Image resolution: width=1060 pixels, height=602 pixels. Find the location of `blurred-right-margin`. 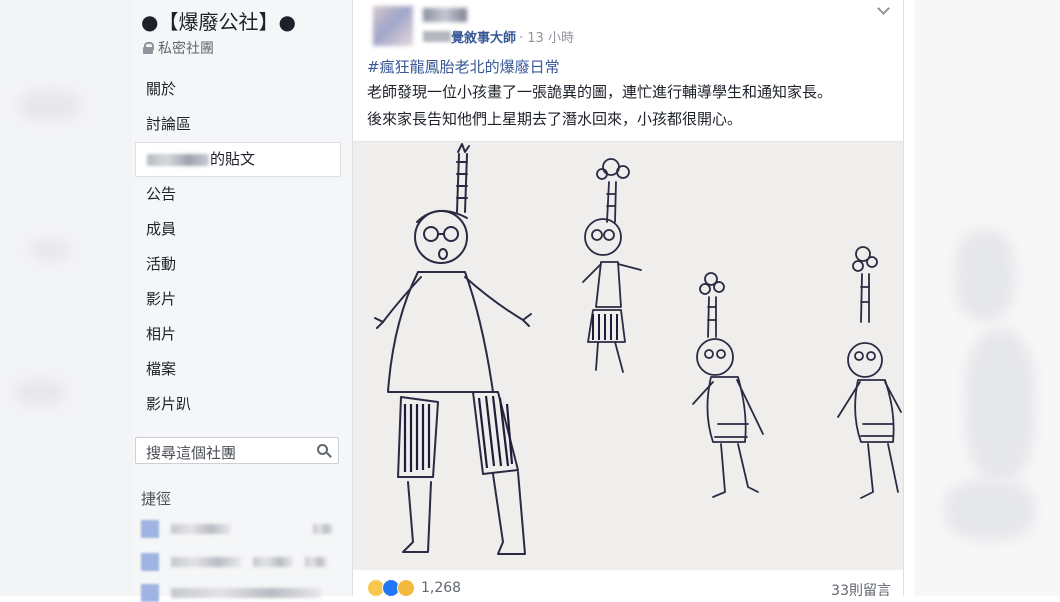

blurred-right-margin is located at coordinates (987, 298).